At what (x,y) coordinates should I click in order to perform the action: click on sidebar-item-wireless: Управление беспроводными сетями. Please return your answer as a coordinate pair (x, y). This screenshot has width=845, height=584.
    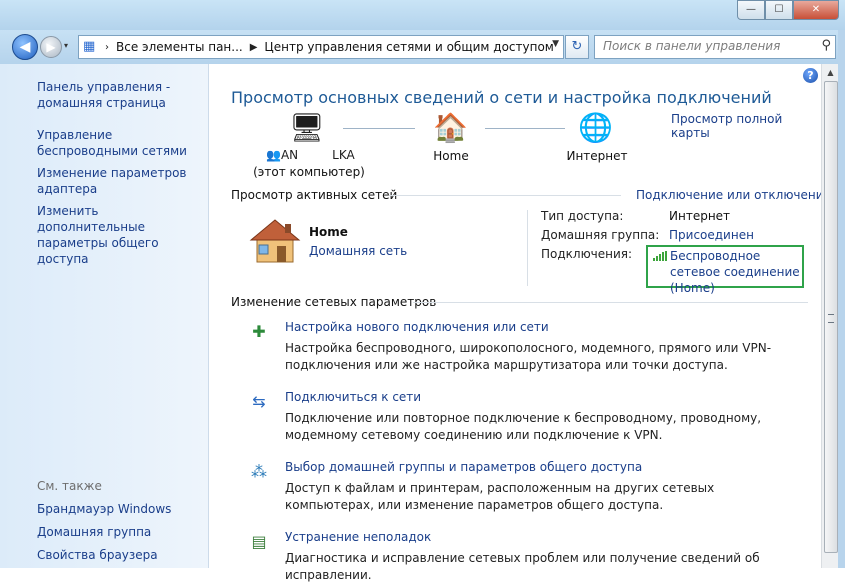
    Looking at the image, I should click on (121, 143).